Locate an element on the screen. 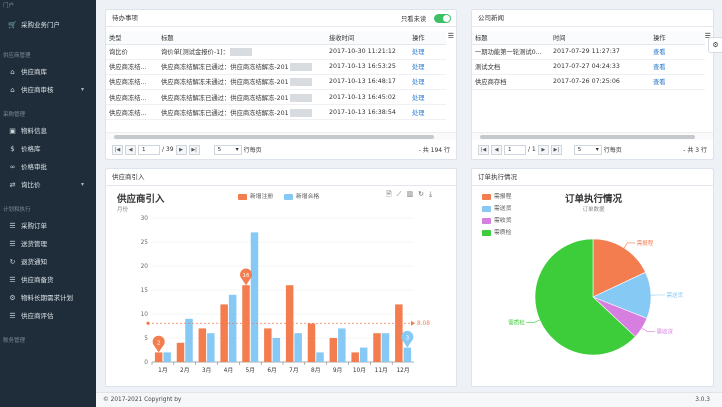 The image size is (722, 407). sidebar-item-supplier-library: ⌂ 供应商库 is located at coordinates (48, 72).